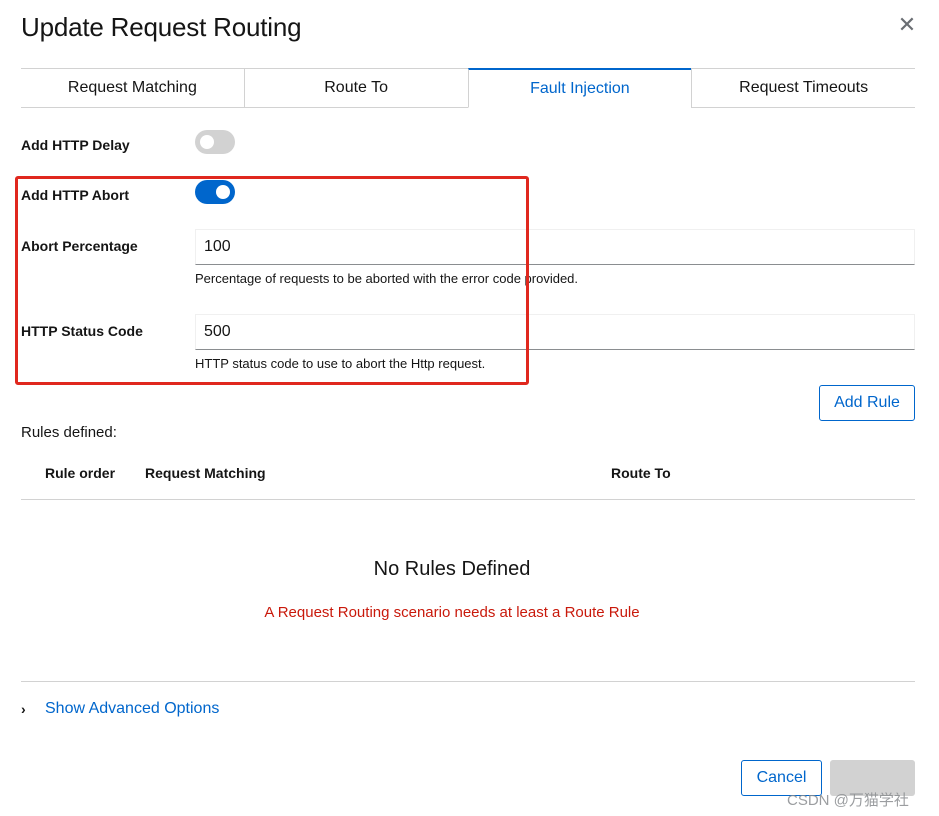 The width and height of the screenshot is (939, 816). I want to click on column-header-rule-order: Rule order, so click(80, 473).